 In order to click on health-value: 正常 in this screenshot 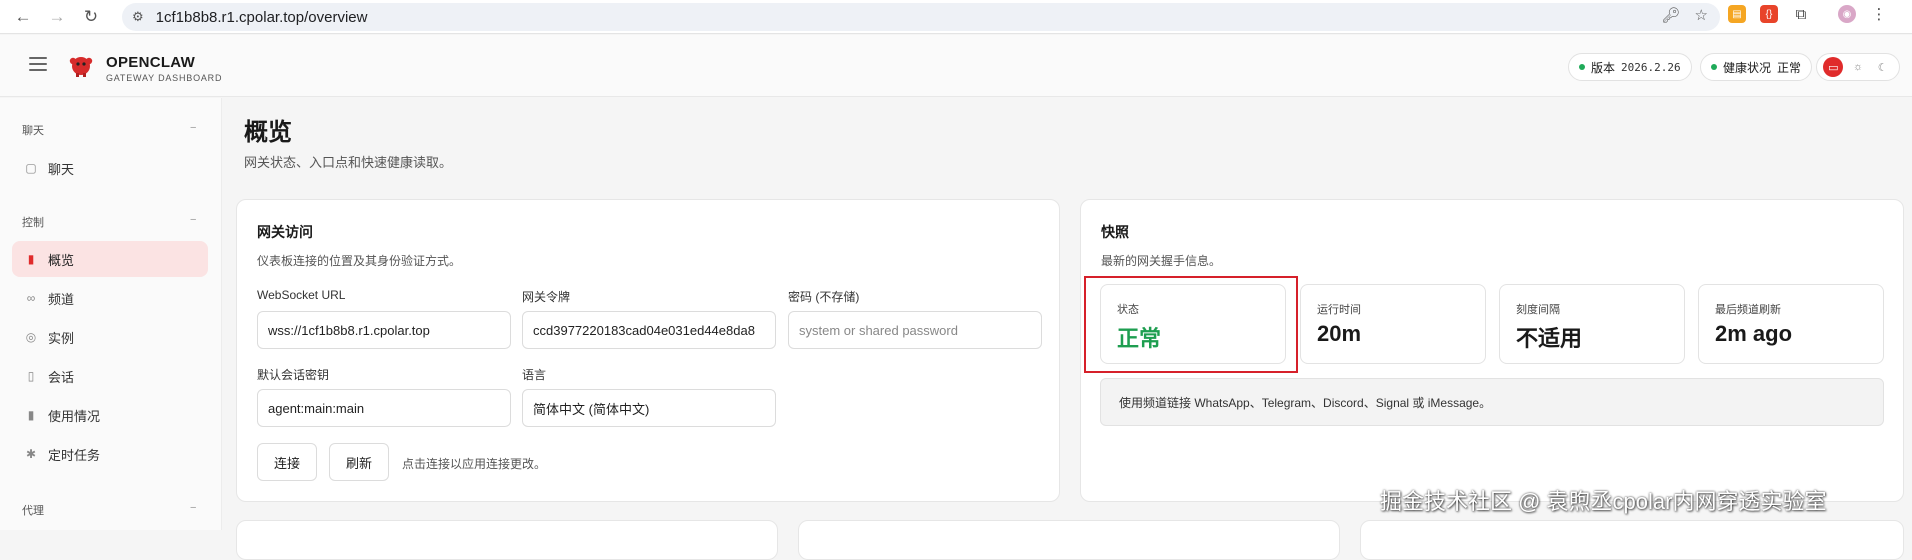, I will do `click(1789, 67)`.